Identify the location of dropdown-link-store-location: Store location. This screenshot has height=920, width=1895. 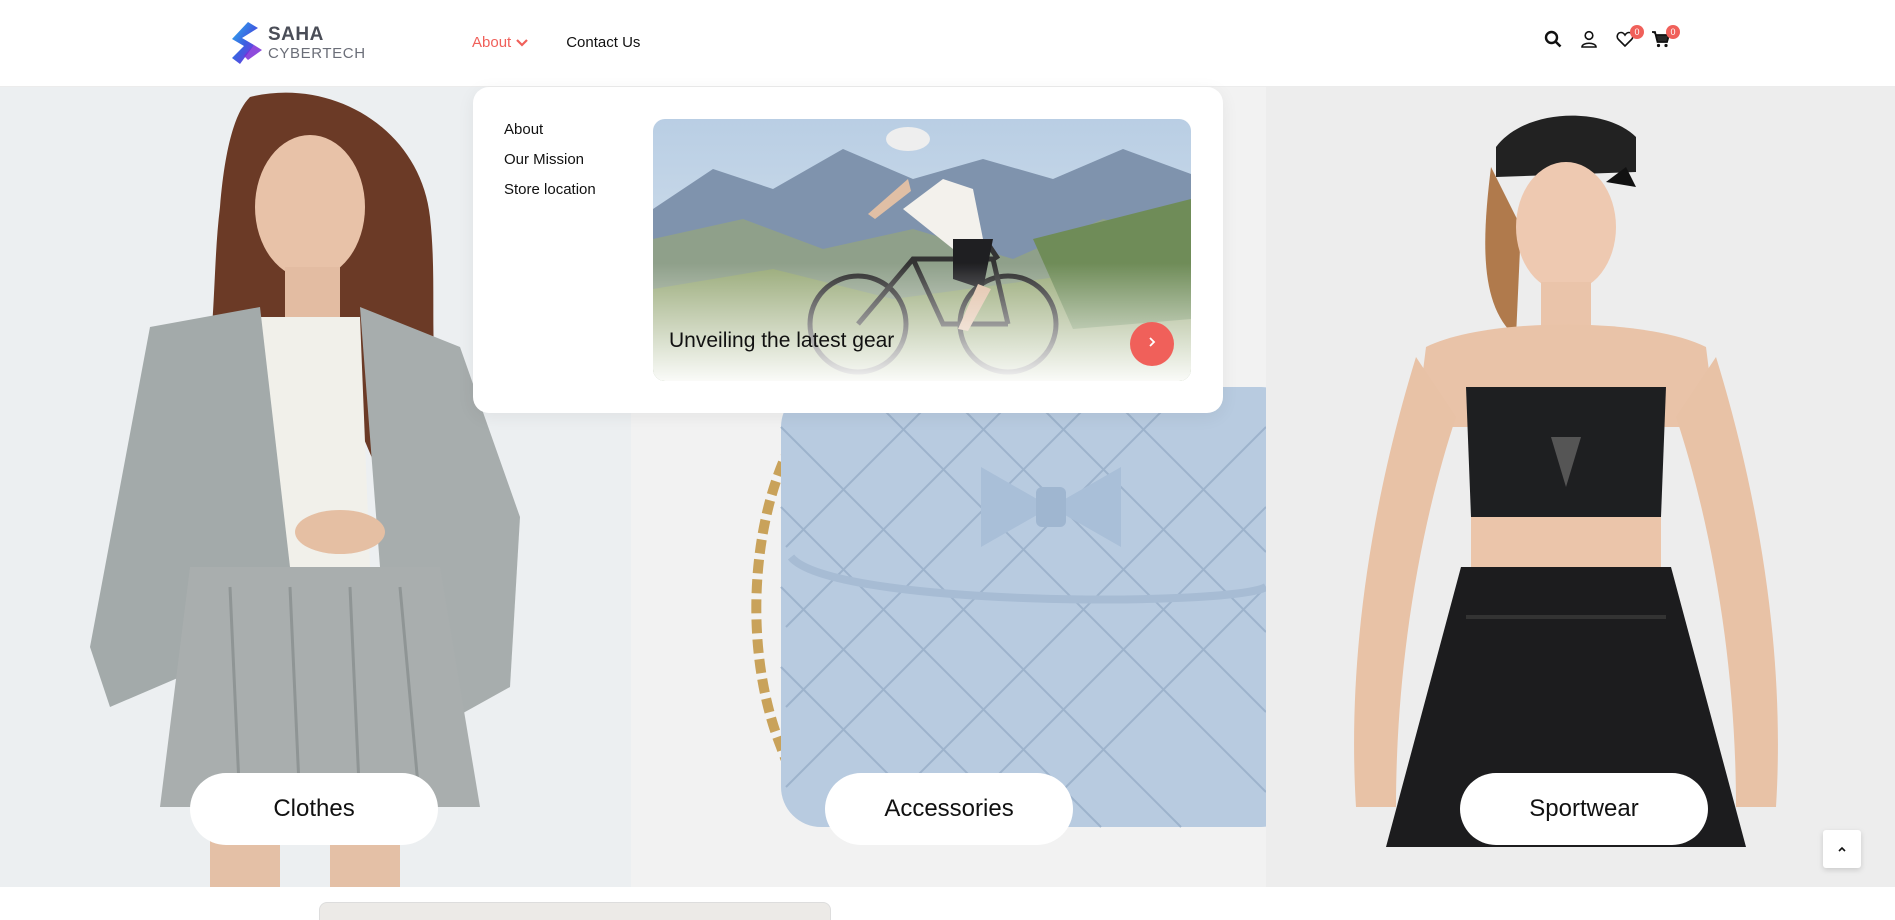
(550, 194).